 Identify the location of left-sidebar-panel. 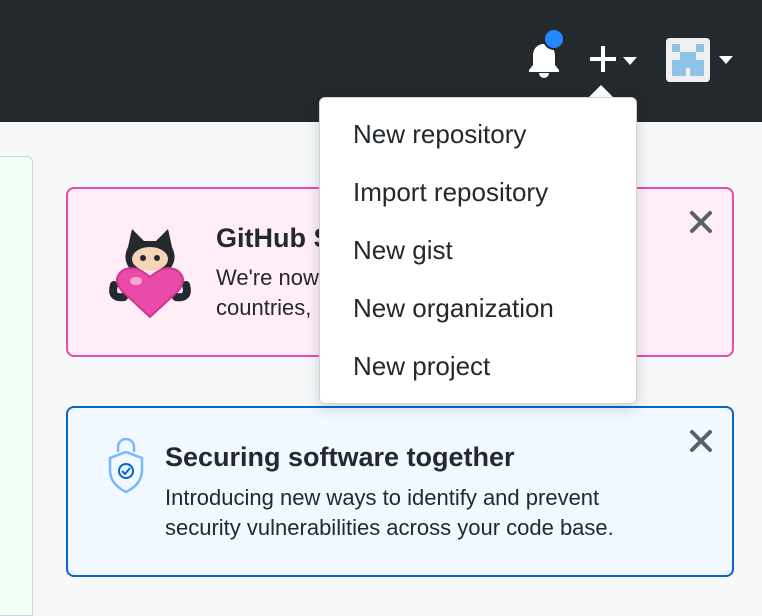
(16, 386).